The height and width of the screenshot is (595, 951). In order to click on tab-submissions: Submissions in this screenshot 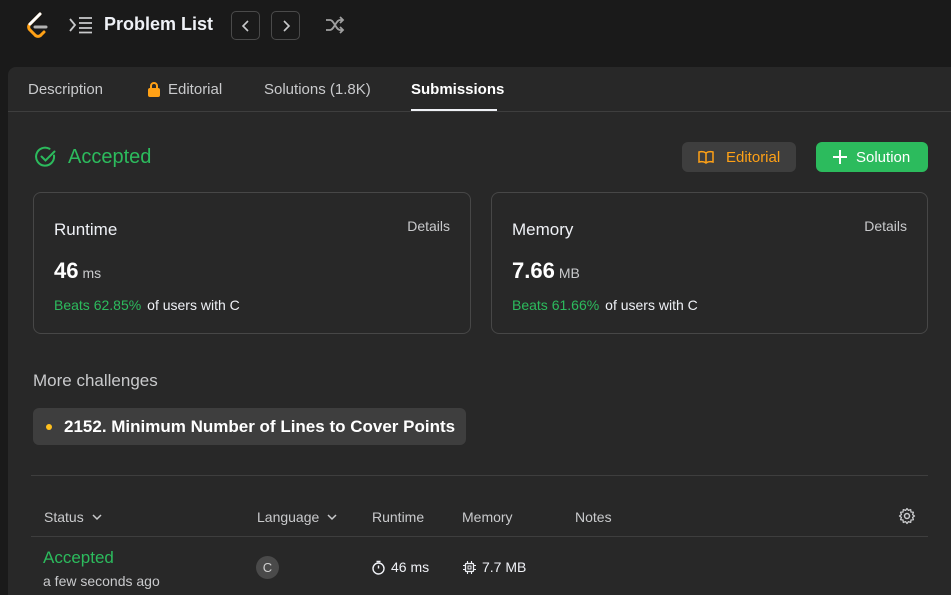, I will do `click(457, 89)`.